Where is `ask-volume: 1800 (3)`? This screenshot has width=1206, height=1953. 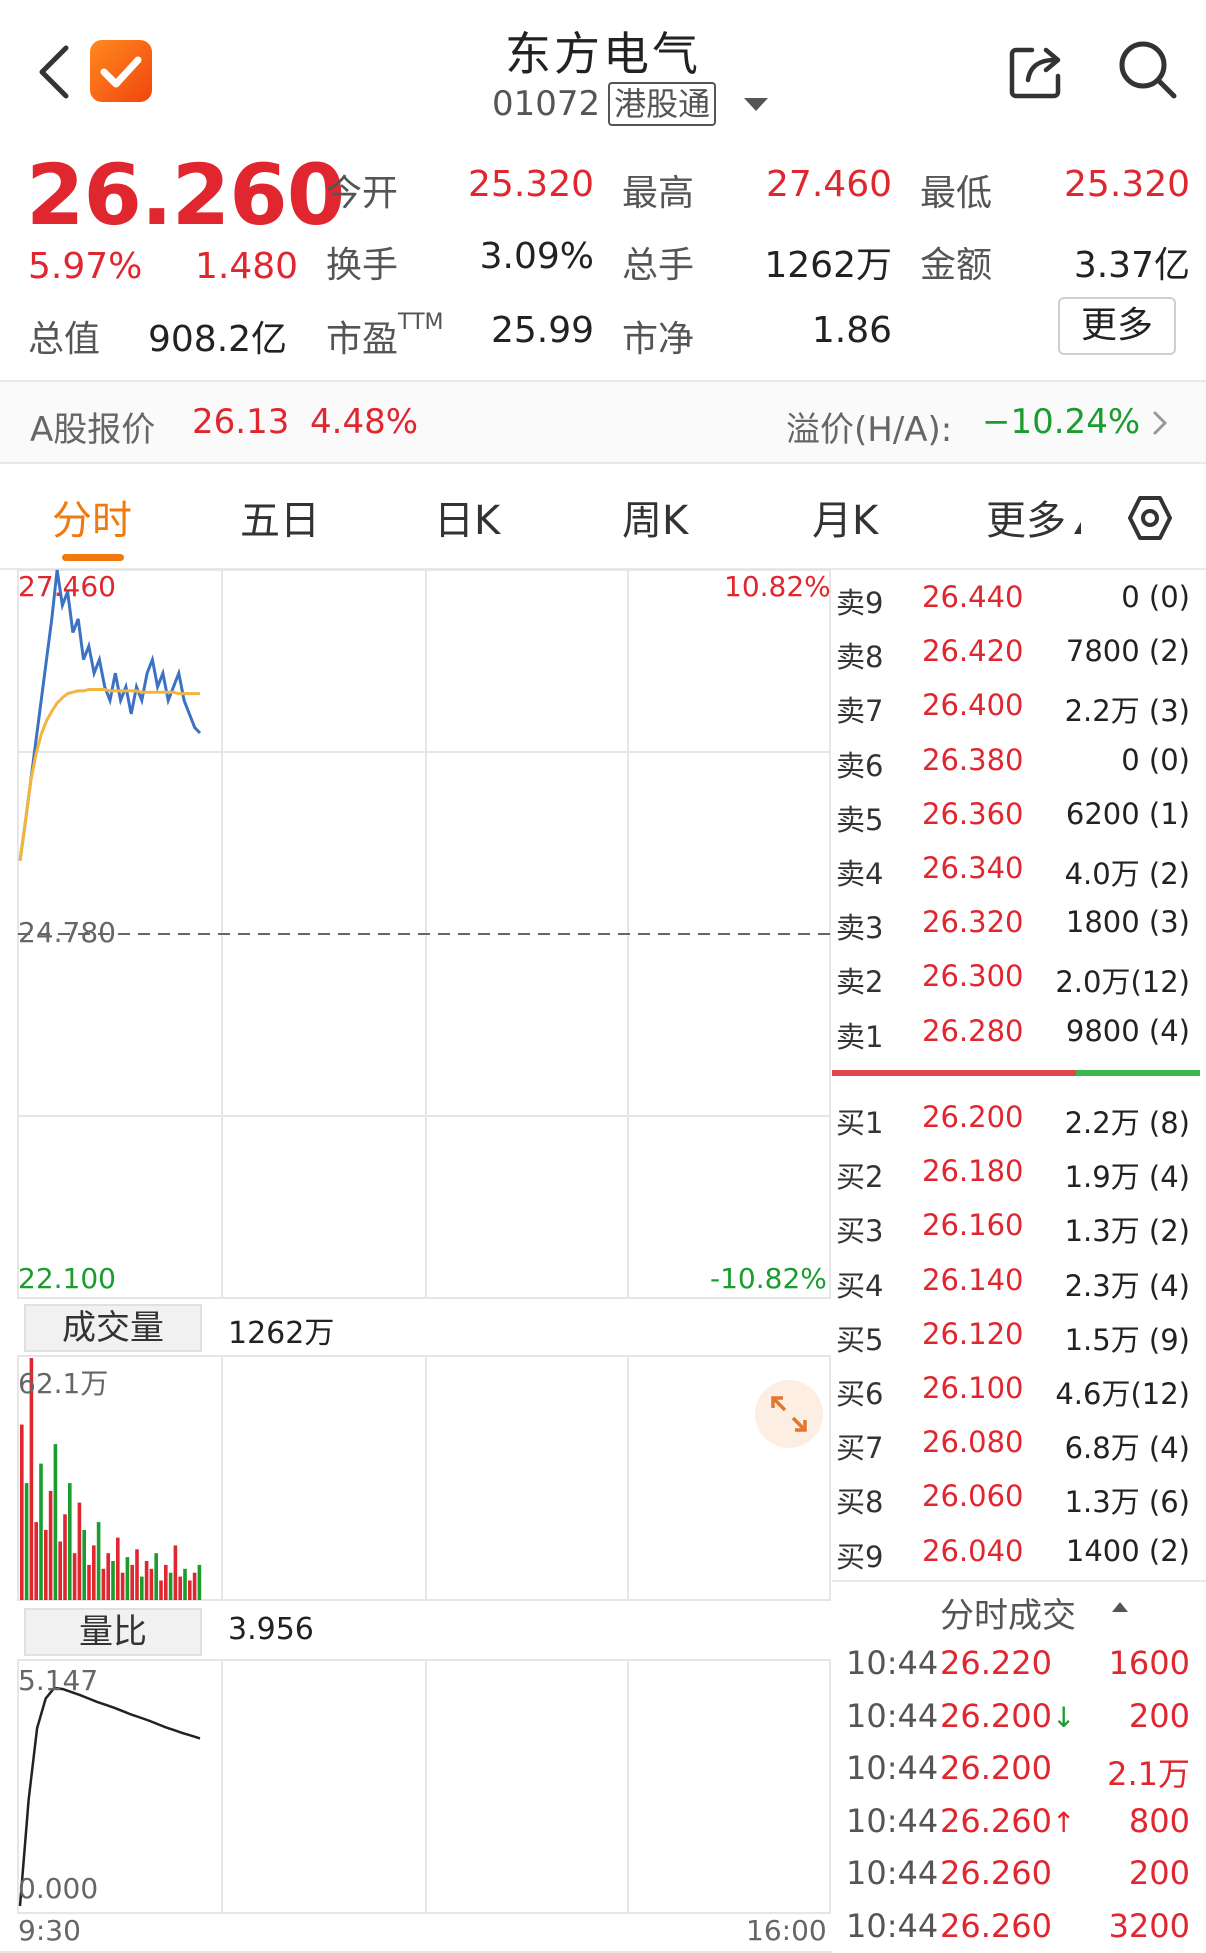
ask-volume: 1800 (3) is located at coordinates (1127, 922).